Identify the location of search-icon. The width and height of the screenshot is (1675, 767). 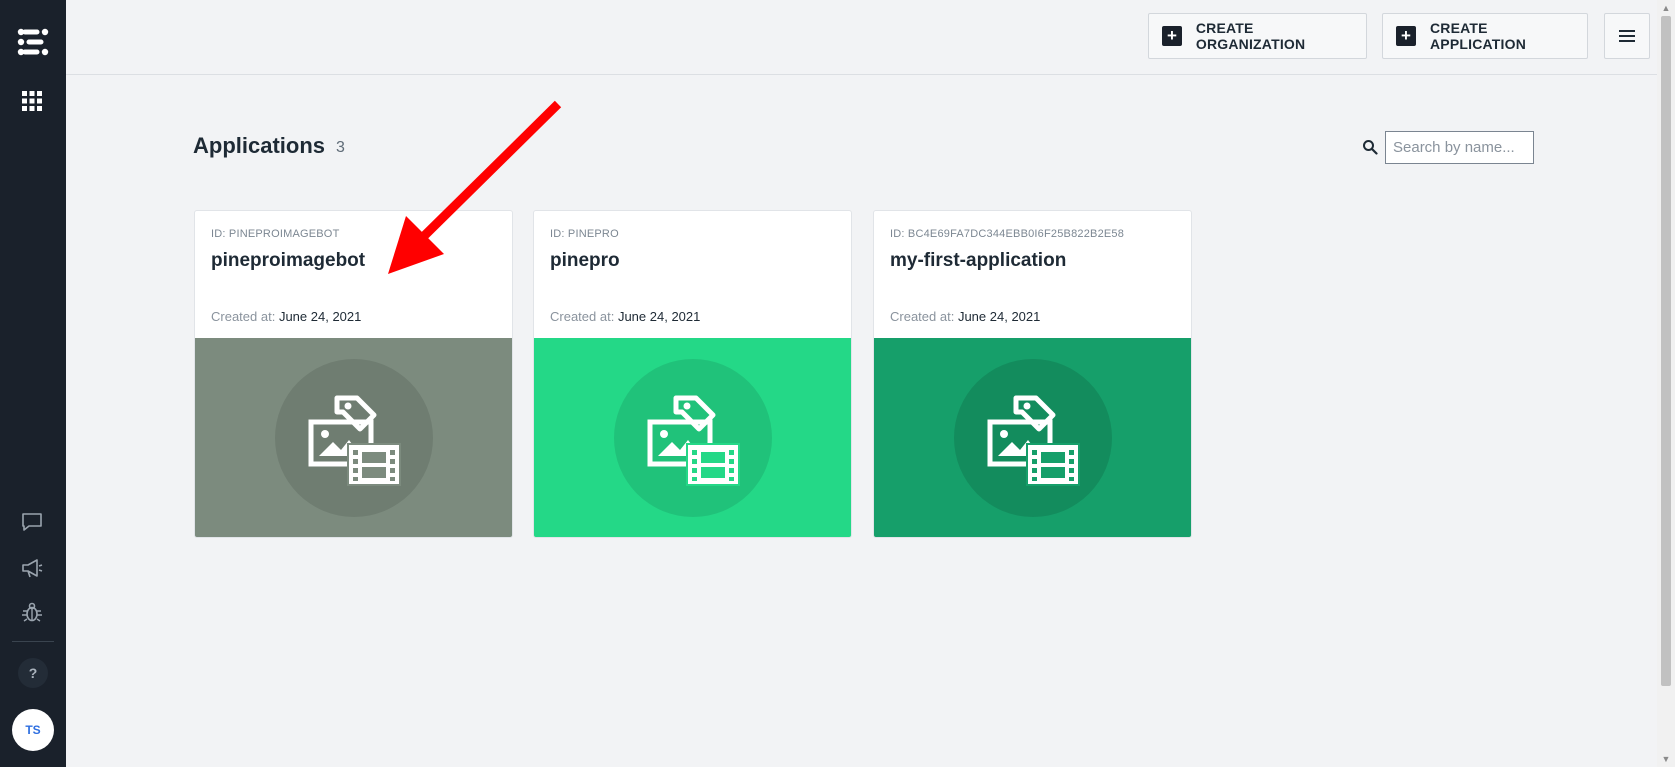
(1370, 147).